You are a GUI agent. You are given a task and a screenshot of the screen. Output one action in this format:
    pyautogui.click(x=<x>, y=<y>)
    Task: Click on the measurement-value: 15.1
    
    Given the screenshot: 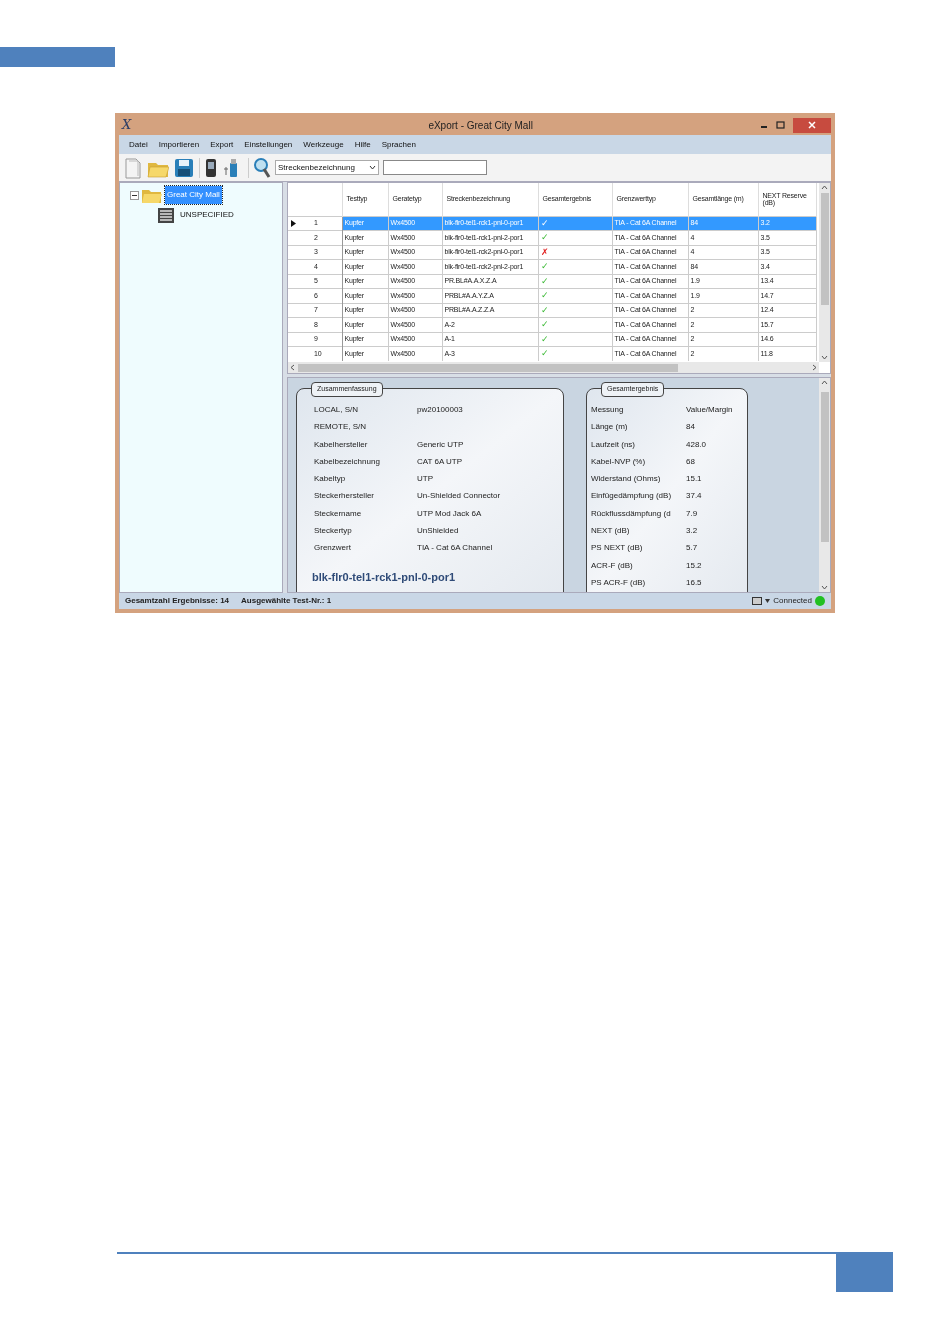 What is the action you would take?
    pyautogui.click(x=694, y=479)
    